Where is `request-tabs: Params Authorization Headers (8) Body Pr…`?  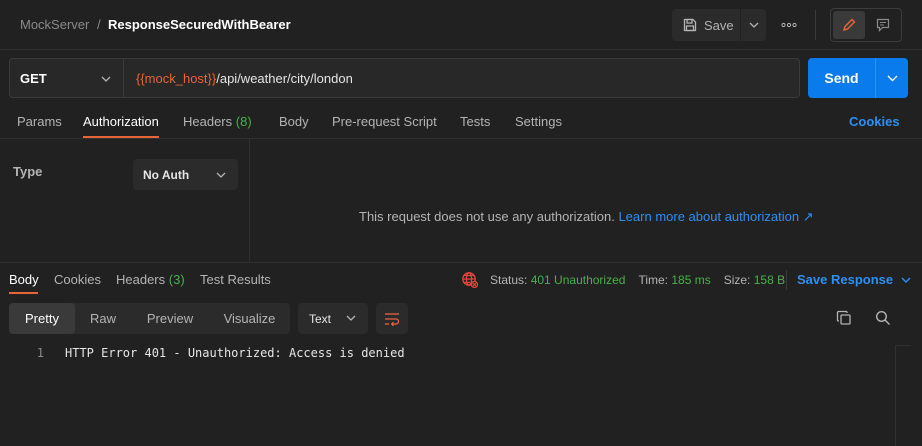
request-tabs: Params Authorization Headers (8) Body Pr… is located at coordinates (461, 121).